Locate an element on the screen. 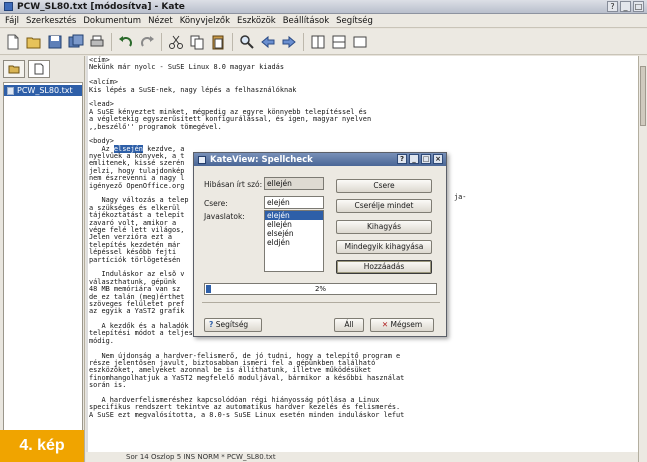 The image size is (647, 462). document-icon is located at coordinates (39, 69).